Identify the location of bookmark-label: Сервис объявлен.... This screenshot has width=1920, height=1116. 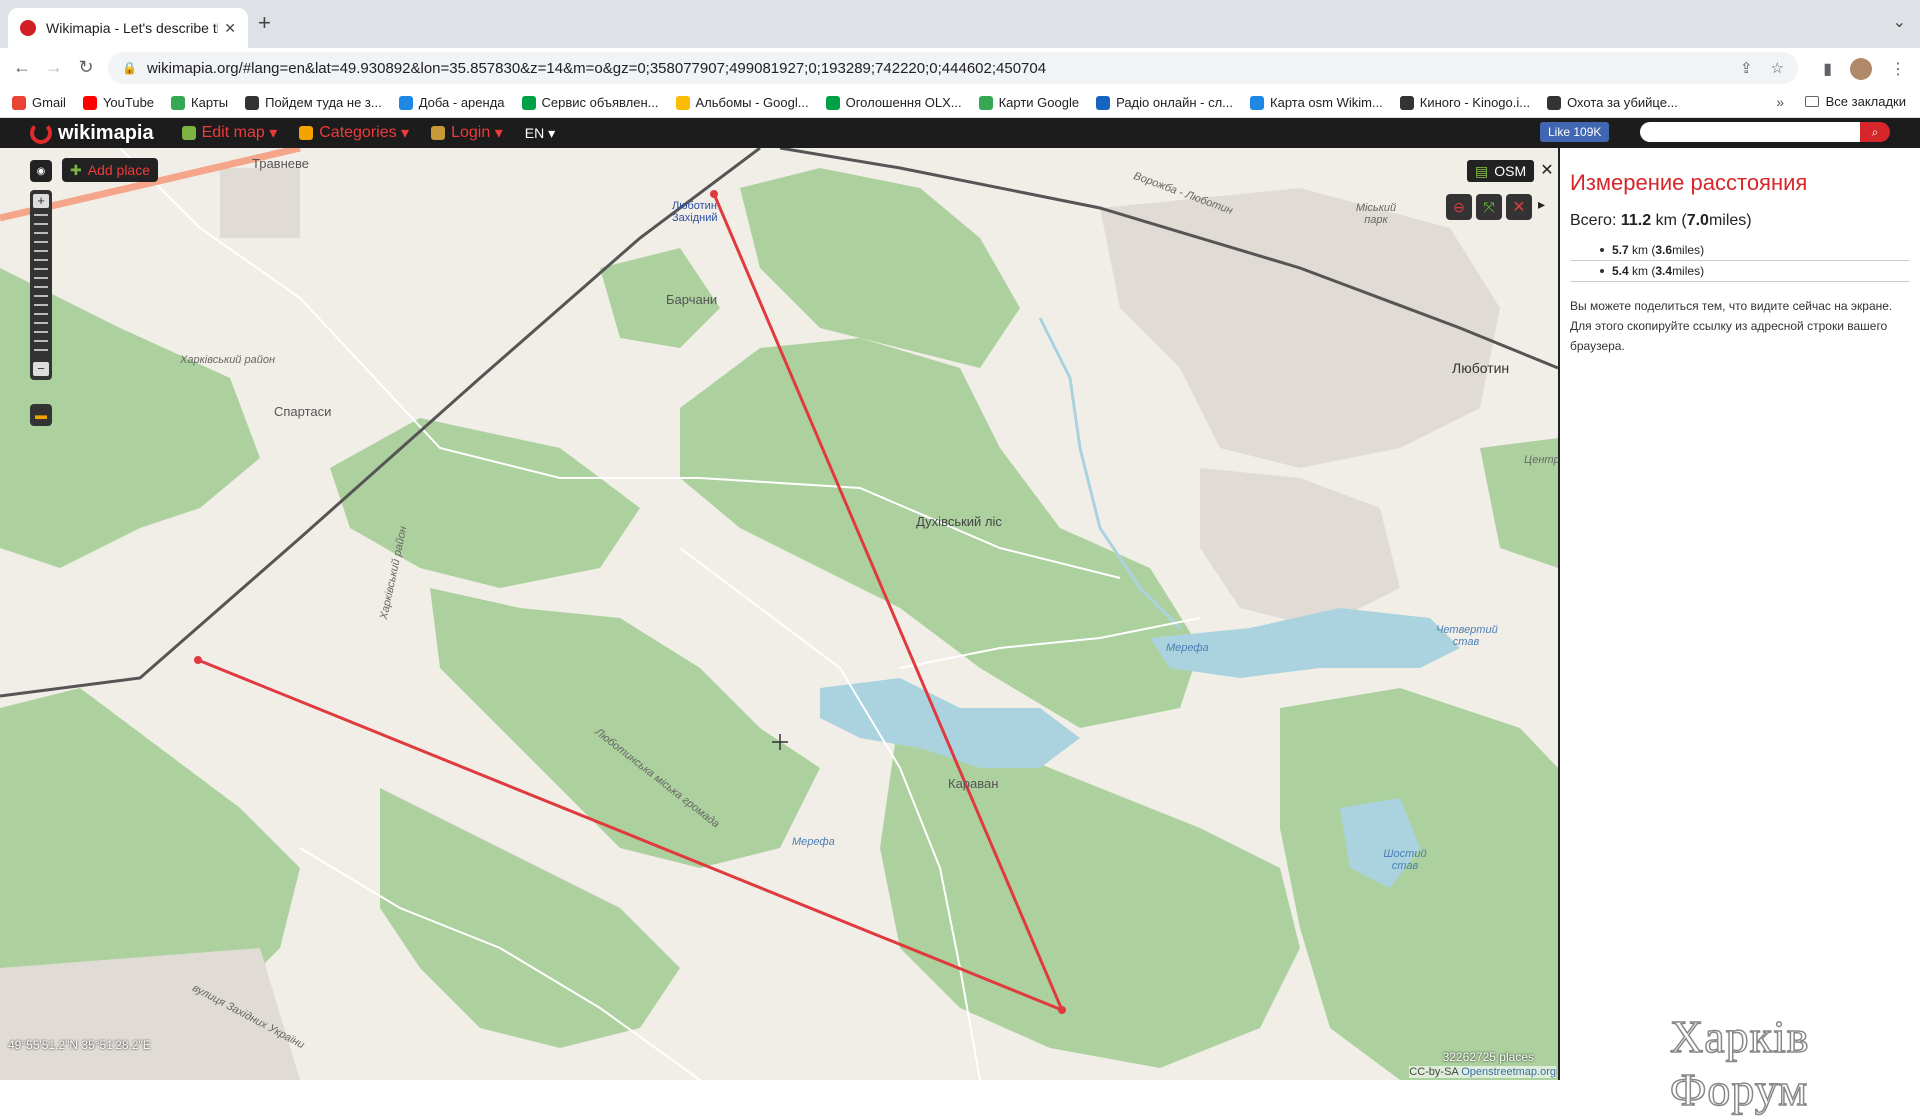
(600, 102).